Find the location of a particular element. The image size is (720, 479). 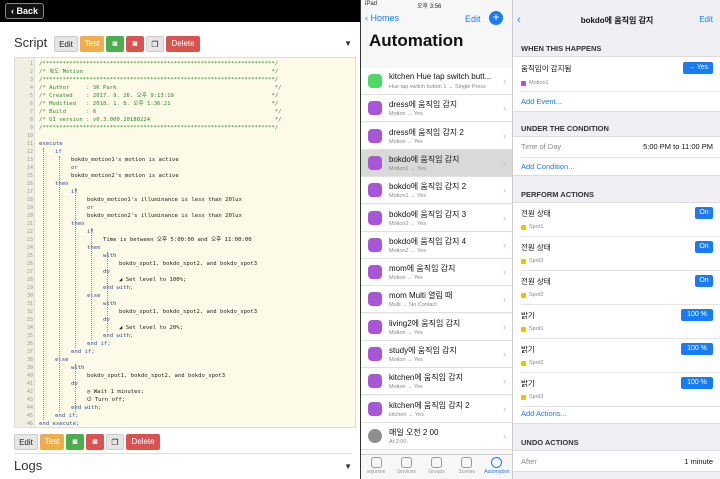

automation-list-item: dress에 움직임 감지 Motion → Yes › is located at coordinates (436, 109).